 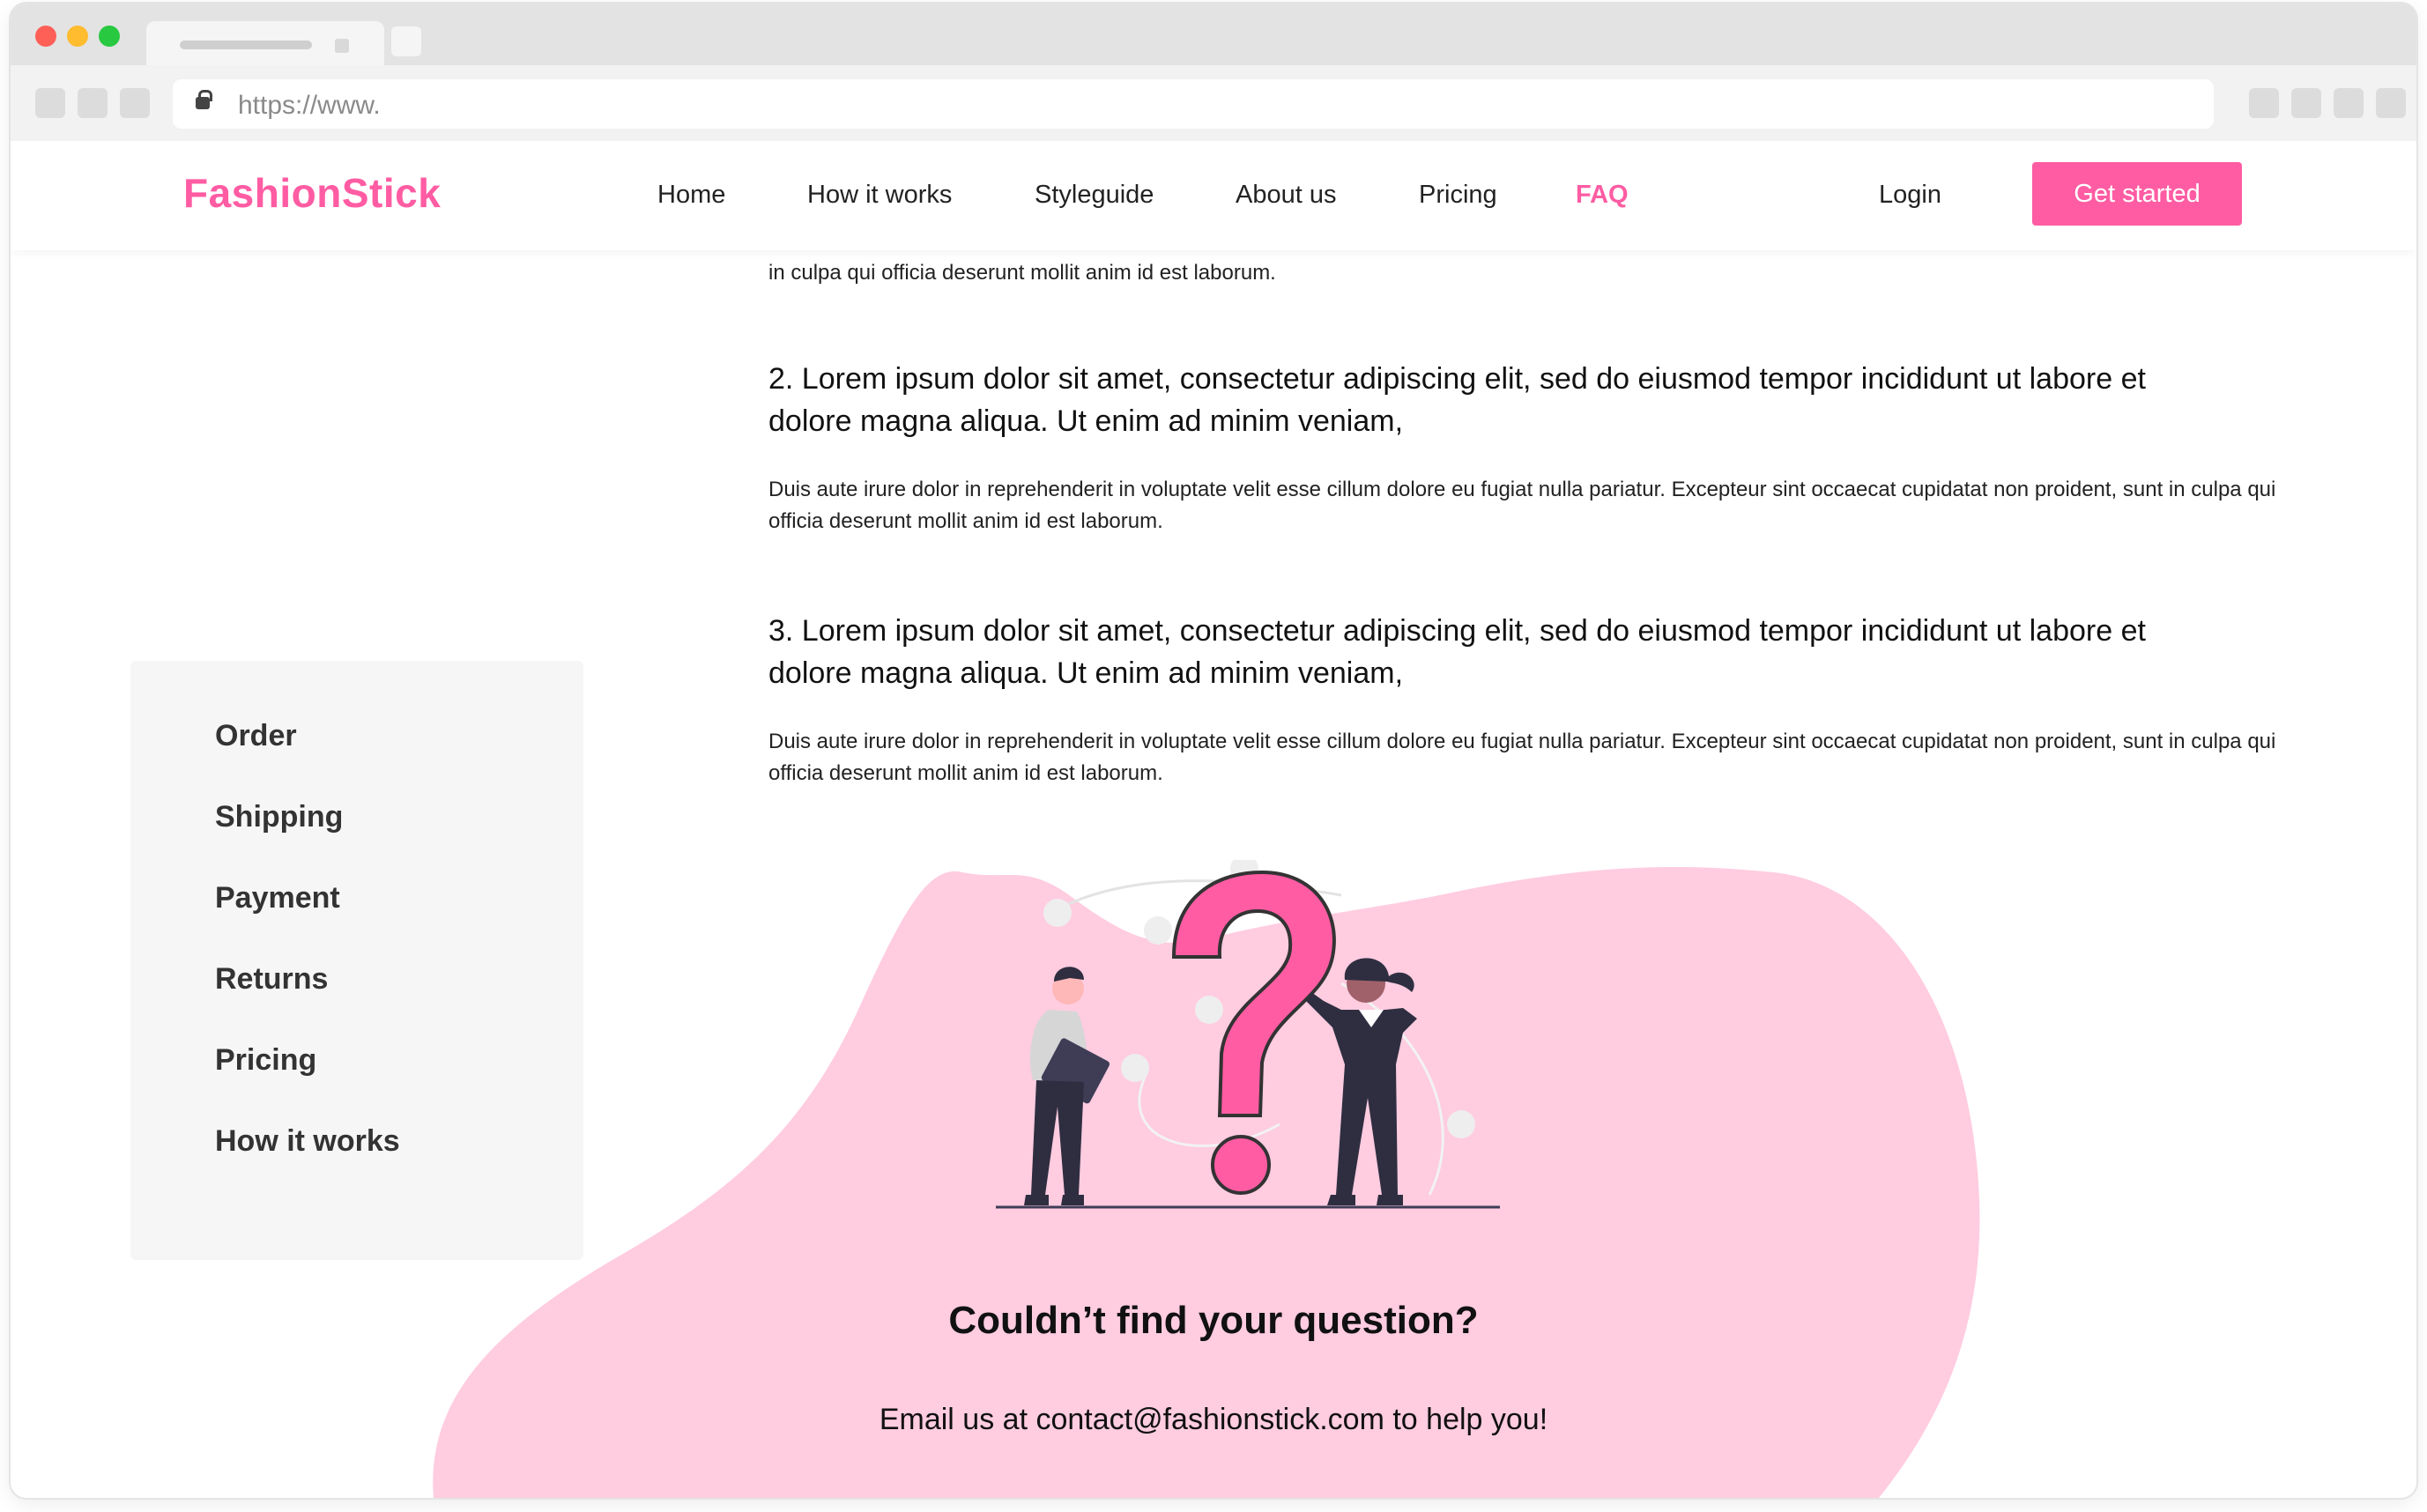 I want to click on reload-button, so click(x=135, y=103).